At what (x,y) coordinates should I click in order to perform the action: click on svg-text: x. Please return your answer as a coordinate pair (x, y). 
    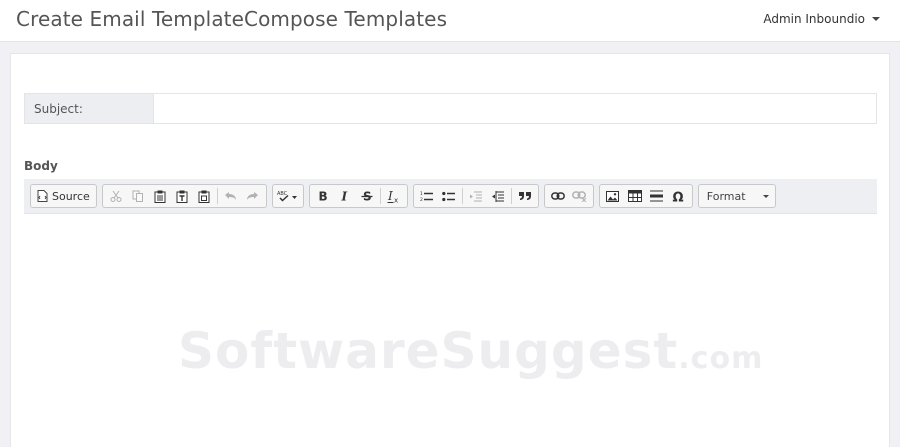
    Looking at the image, I should click on (396, 199).